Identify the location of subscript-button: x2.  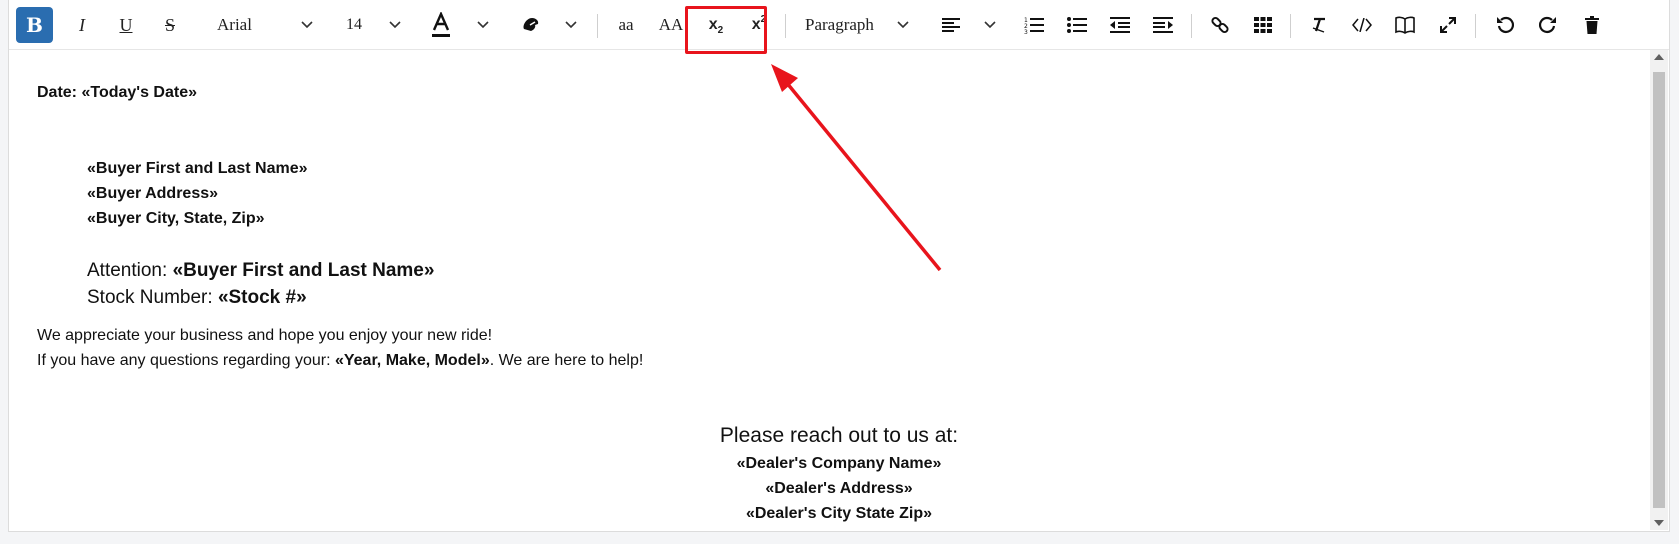
(716, 25).